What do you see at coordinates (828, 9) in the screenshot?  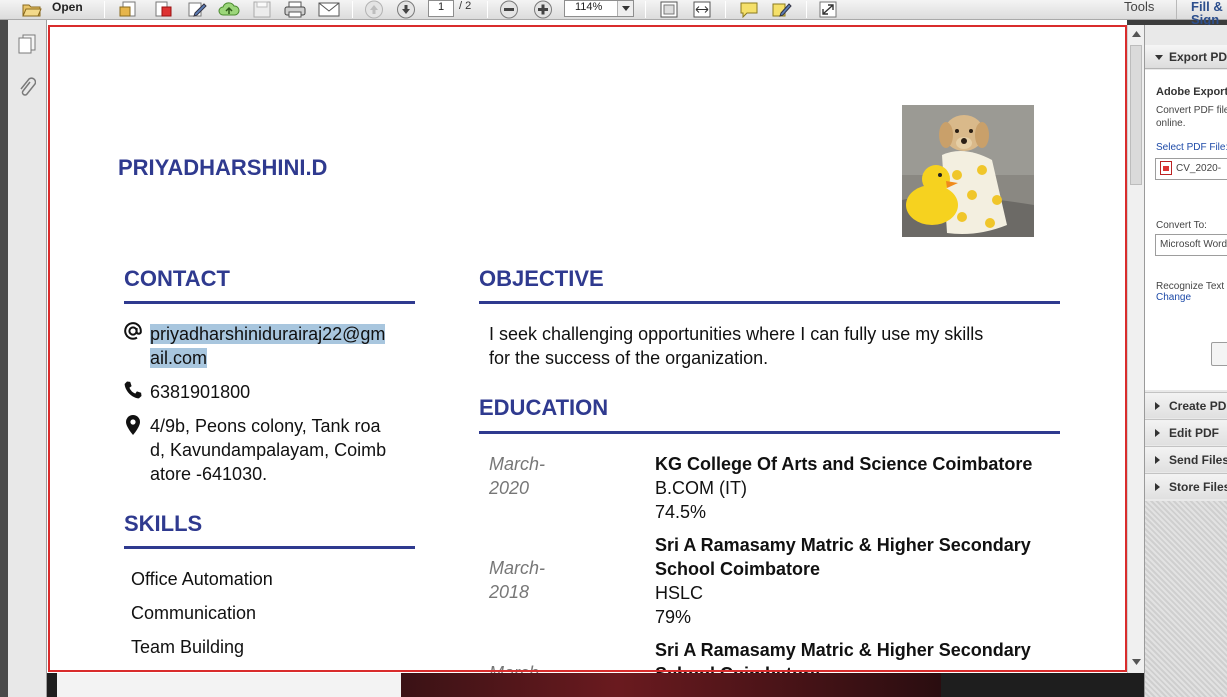 I see `expand-icon` at bounding box center [828, 9].